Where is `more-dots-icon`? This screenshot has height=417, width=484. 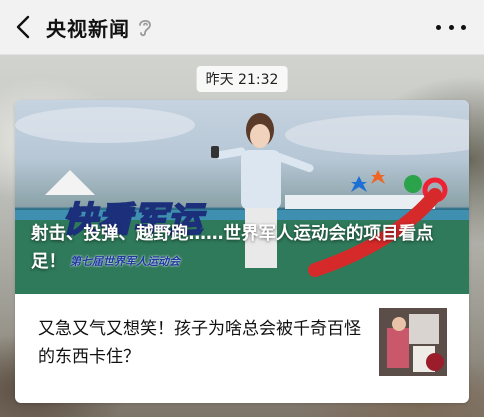 more-dots-icon is located at coordinates (451, 27).